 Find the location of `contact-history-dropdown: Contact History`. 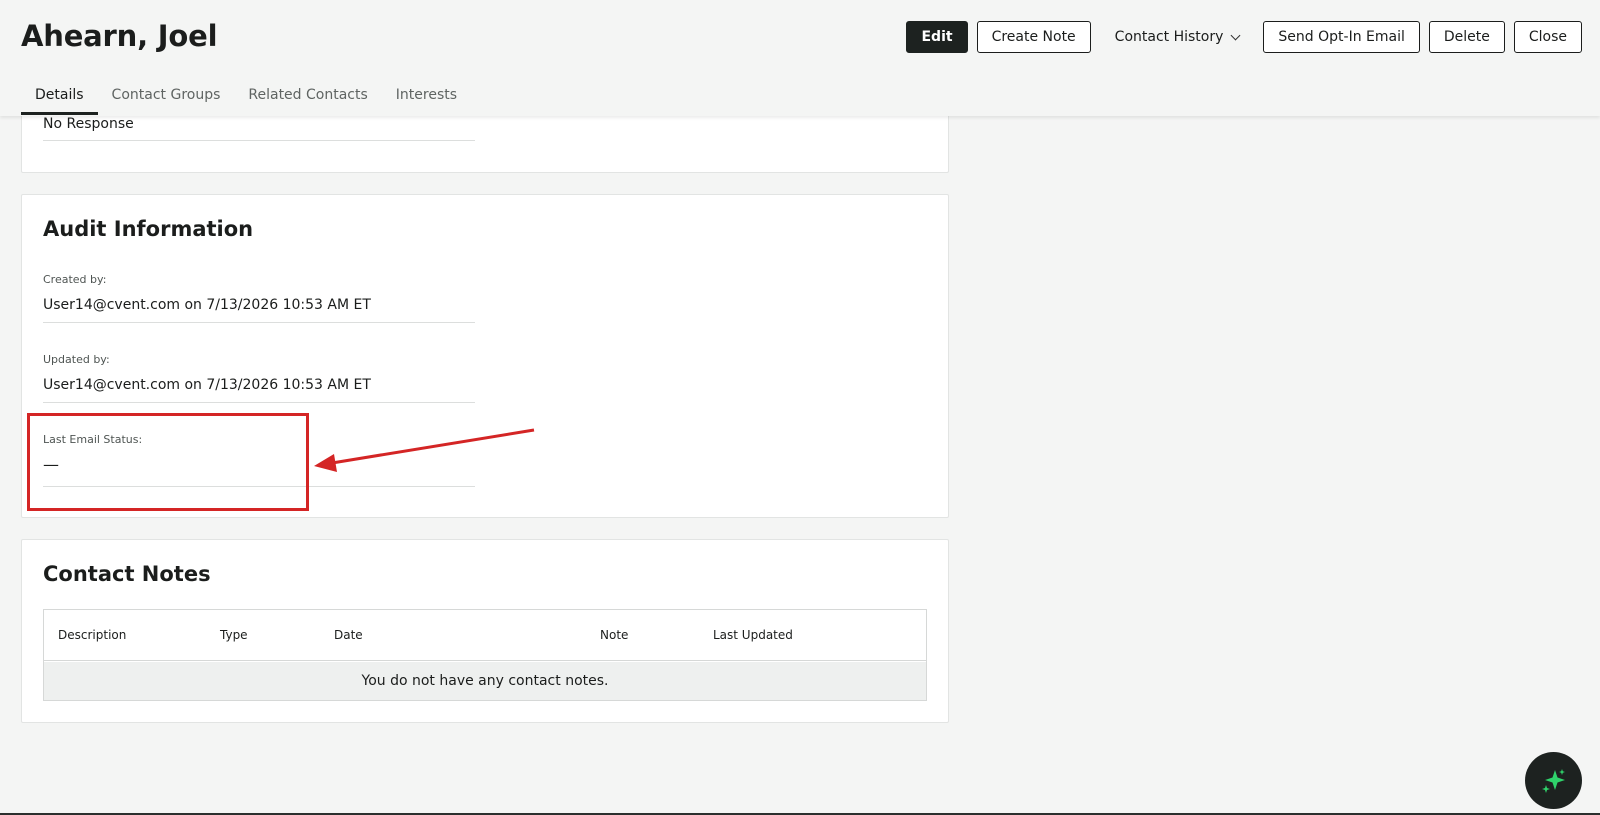

contact-history-dropdown: Contact History is located at coordinates (1177, 37).